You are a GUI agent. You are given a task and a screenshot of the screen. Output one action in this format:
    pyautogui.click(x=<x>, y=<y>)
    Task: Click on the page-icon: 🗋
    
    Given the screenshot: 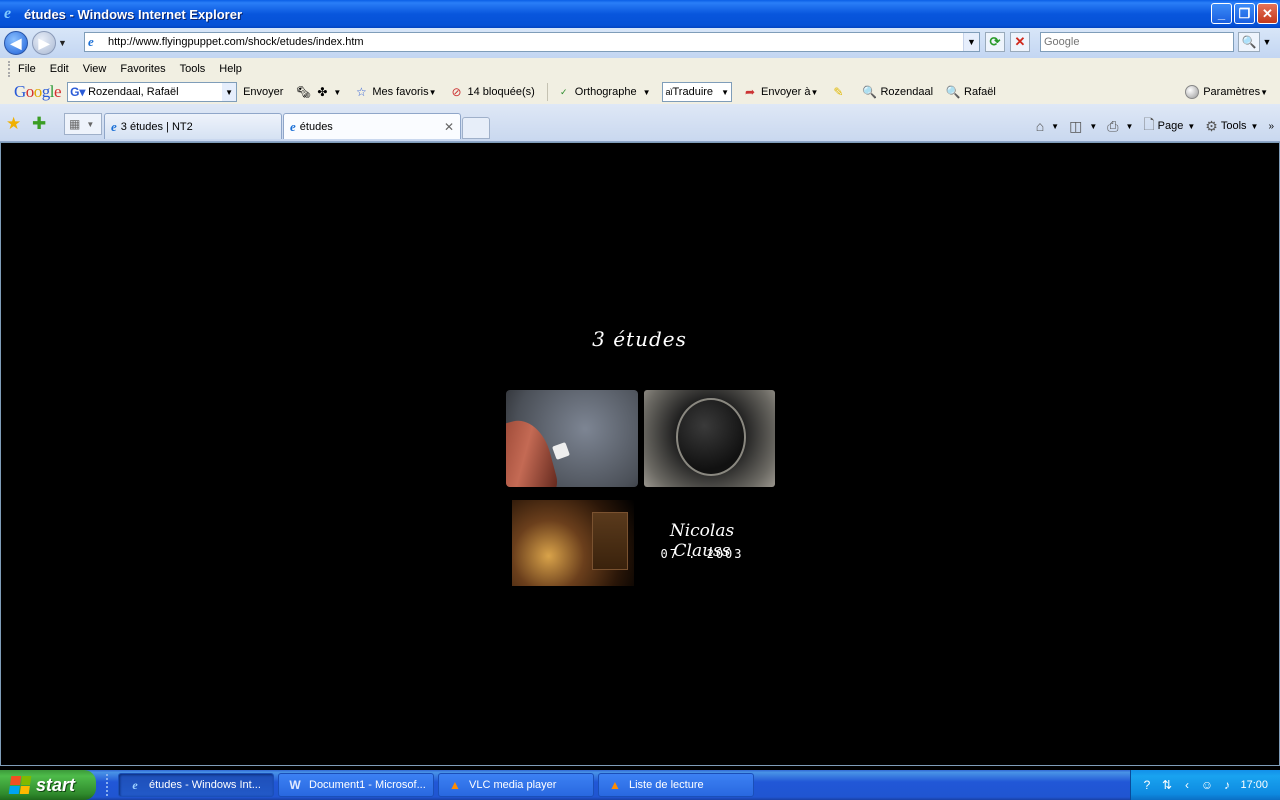 What is the action you would take?
    pyautogui.click(x=1149, y=124)
    